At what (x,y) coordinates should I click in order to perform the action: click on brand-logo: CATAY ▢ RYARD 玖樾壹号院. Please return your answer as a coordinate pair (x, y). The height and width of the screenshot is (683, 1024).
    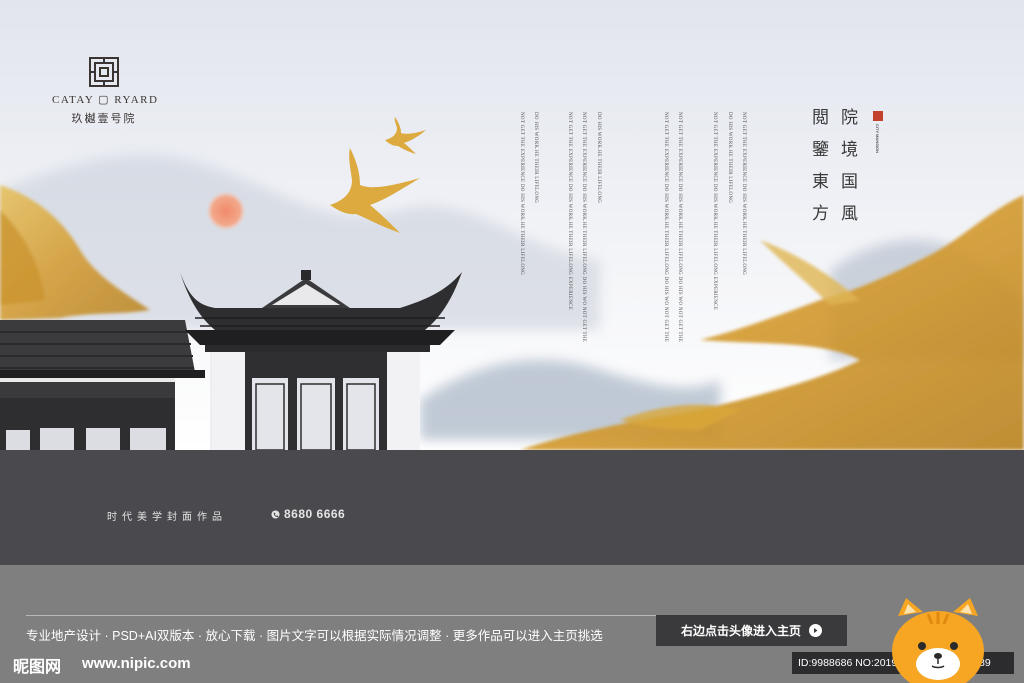
    Looking at the image, I should click on (105, 91).